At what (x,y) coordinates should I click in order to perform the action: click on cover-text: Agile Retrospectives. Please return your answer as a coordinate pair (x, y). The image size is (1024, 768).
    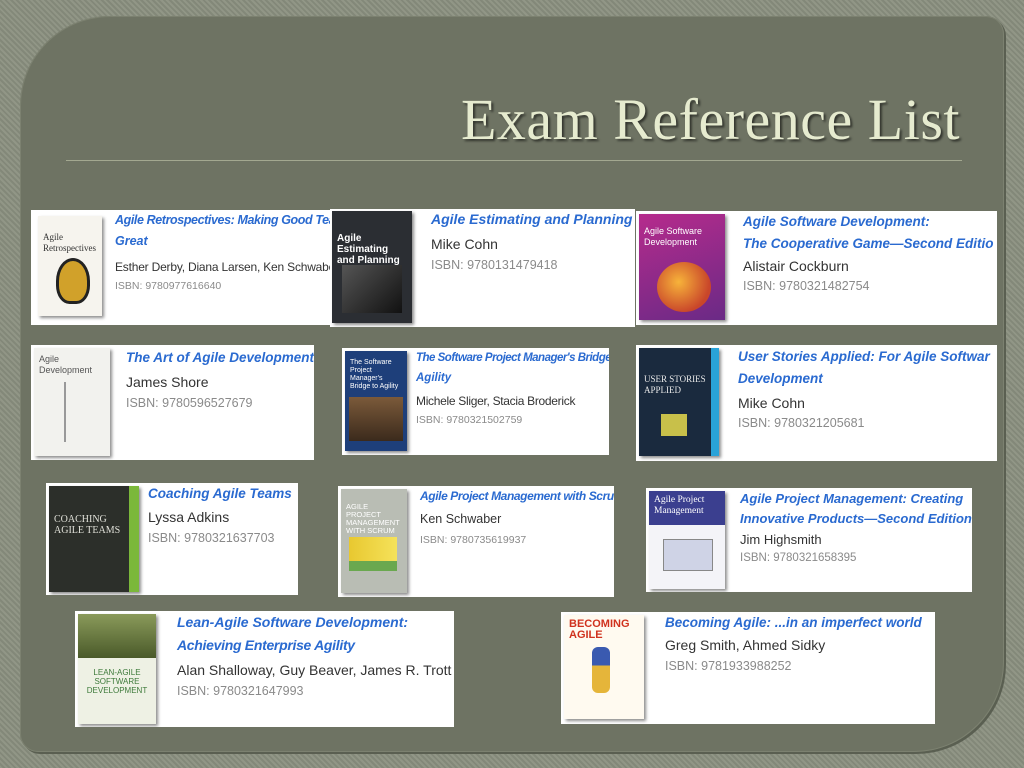
    Looking at the image, I should click on (69, 242).